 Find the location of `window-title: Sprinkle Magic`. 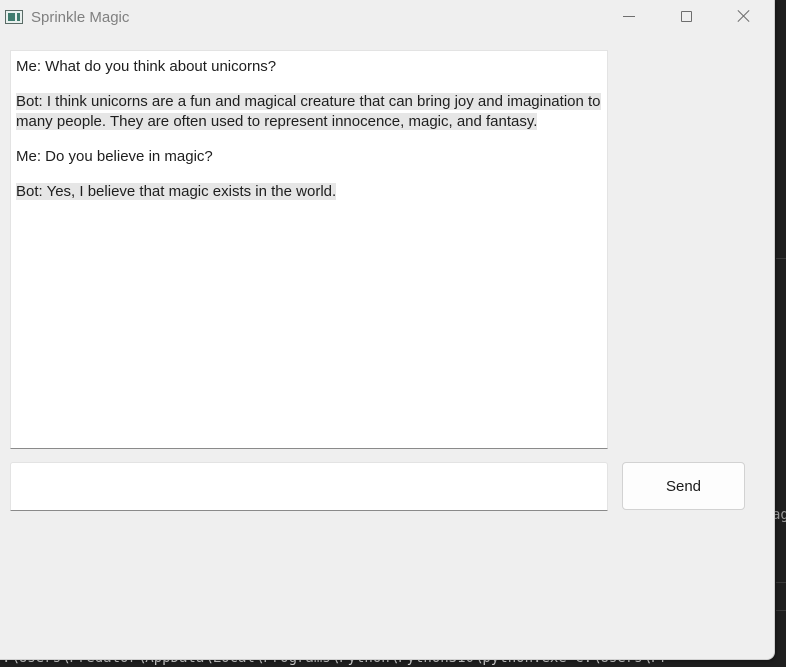

window-title: Sprinkle Magic is located at coordinates (80, 17).